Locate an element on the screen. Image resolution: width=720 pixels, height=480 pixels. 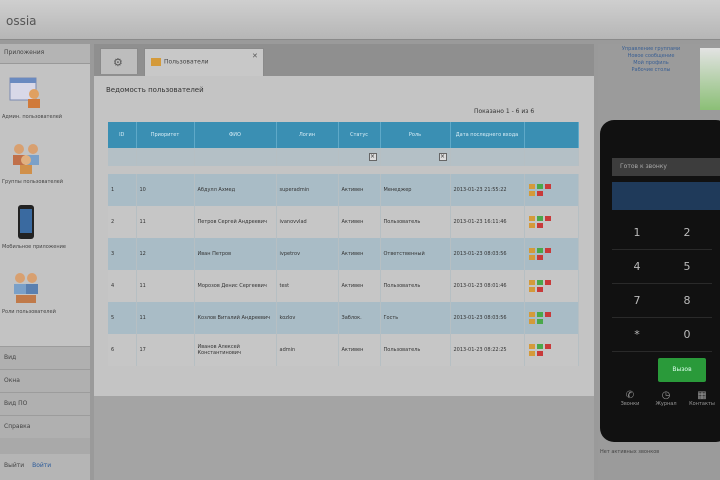
tab-users: Пользователи is located at coordinates (204, 62).